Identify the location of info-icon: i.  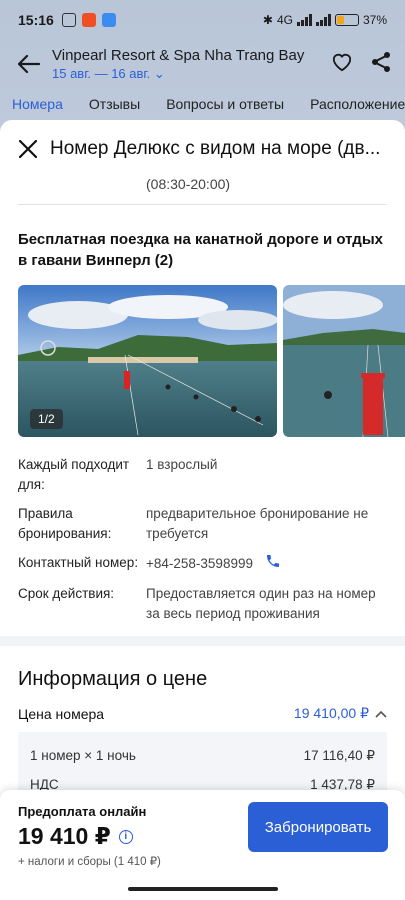
(125, 836).